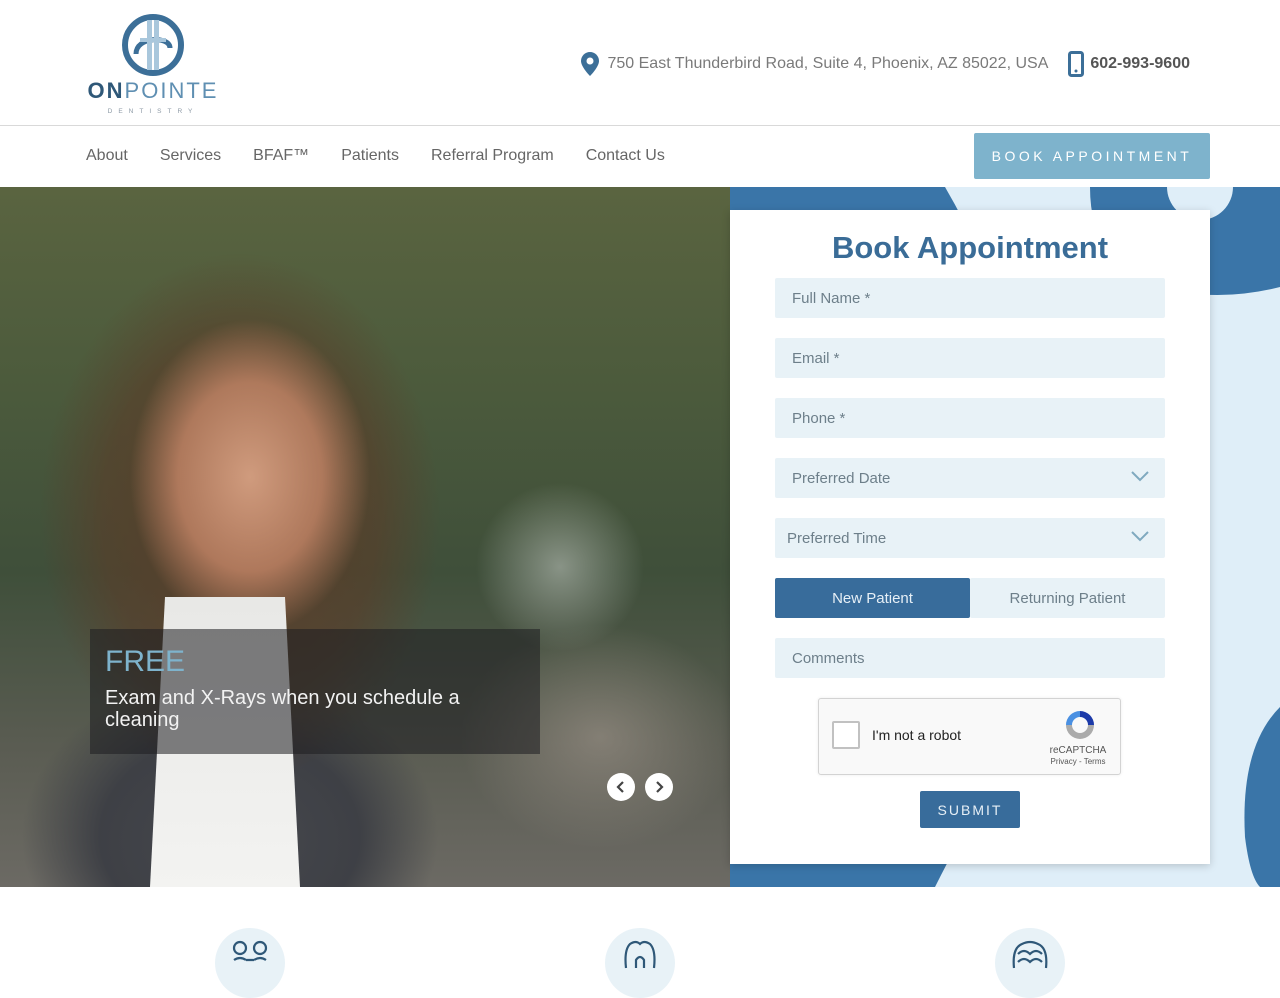 This screenshot has width=1280, height=998. Describe the element at coordinates (1067, 598) in the screenshot. I see `returning-patient-option: Returning Patient` at that location.